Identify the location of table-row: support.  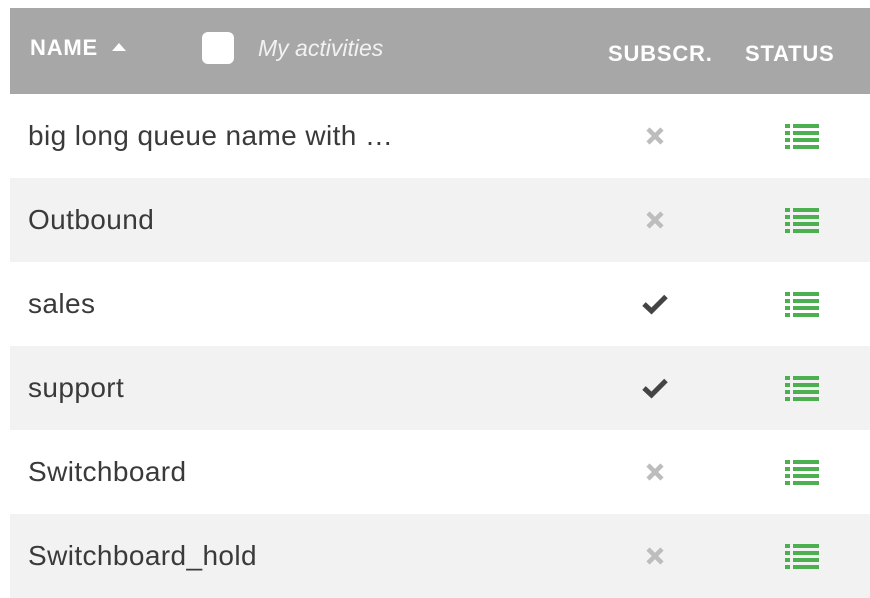
(440, 388).